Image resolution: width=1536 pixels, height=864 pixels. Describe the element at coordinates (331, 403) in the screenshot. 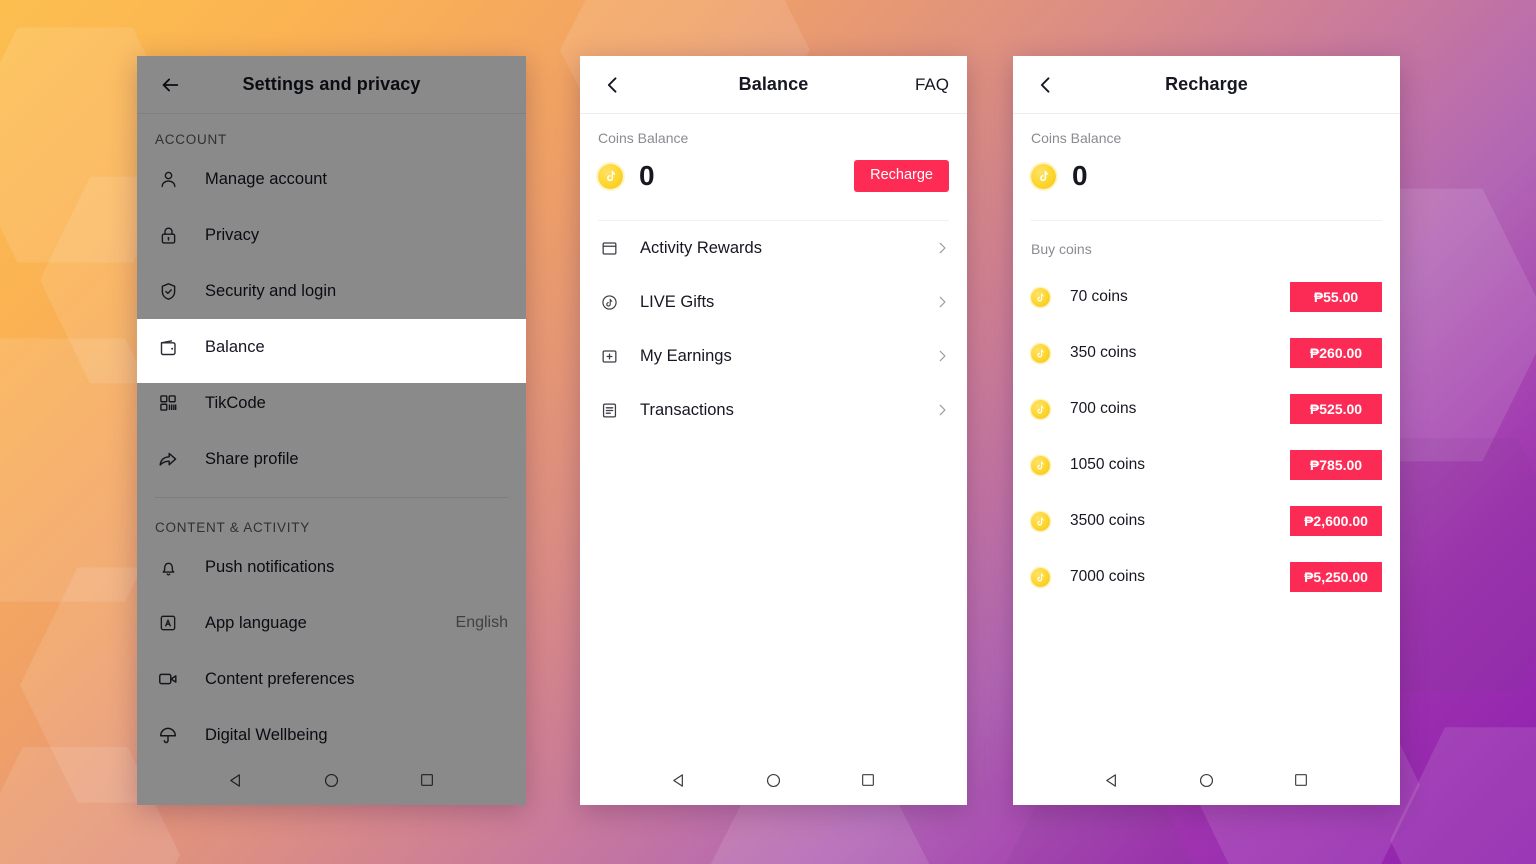

I see `sidebar-item-tikcode: TikCode` at that location.